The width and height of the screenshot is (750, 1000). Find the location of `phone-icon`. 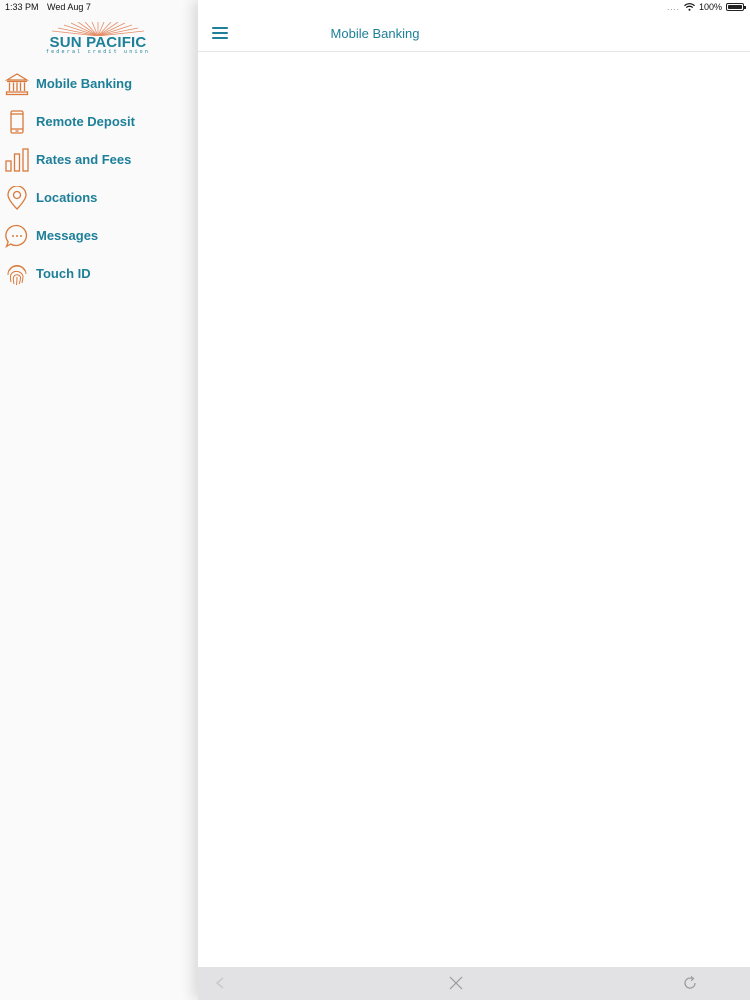

phone-icon is located at coordinates (17, 122).